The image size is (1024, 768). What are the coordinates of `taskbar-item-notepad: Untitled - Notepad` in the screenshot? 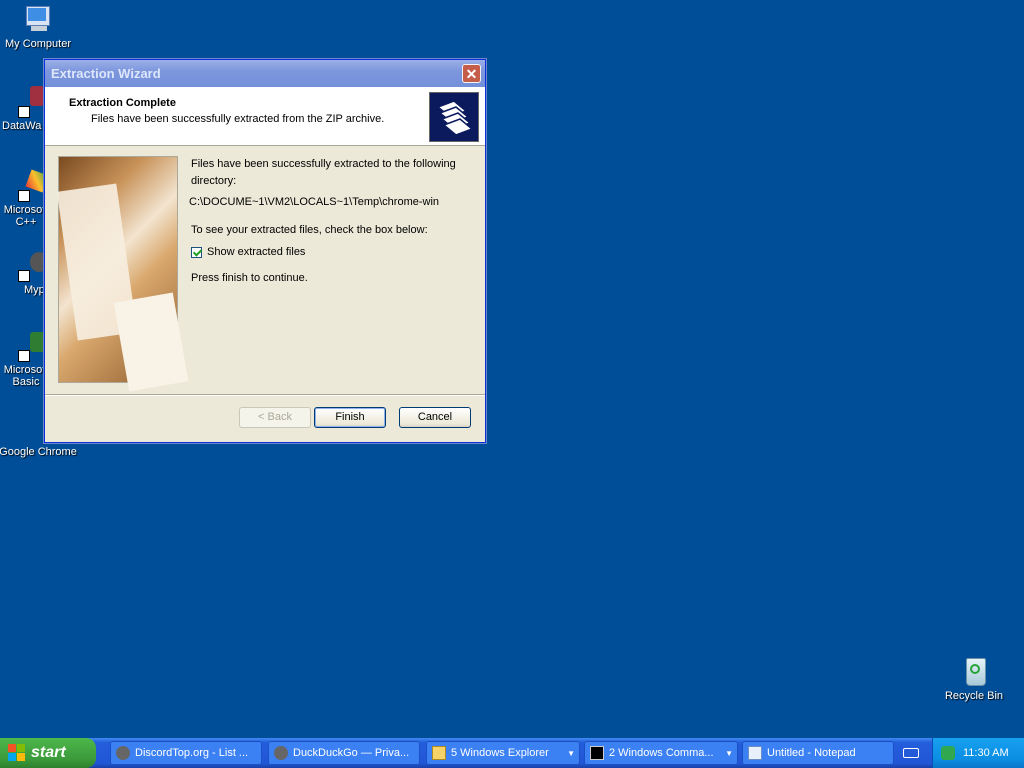 It's located at (818, 753).